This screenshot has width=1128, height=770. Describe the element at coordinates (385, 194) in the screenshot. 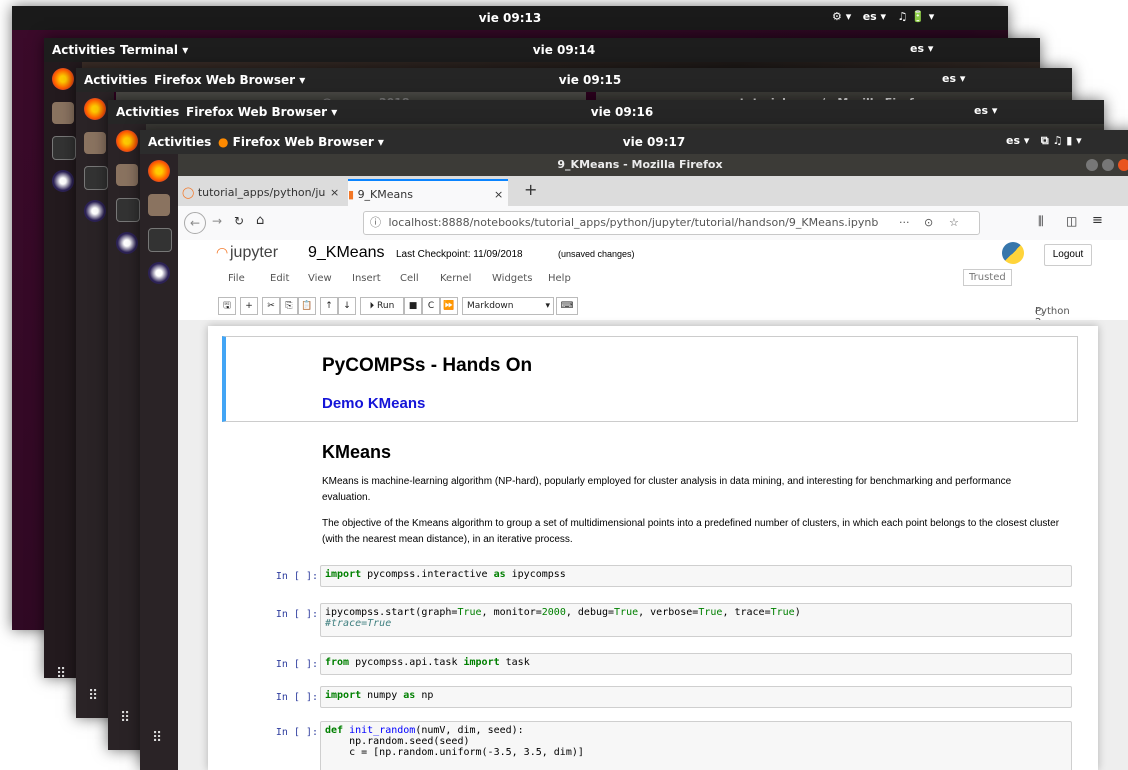

I see `tab-label: 9_KMeans` at that location.